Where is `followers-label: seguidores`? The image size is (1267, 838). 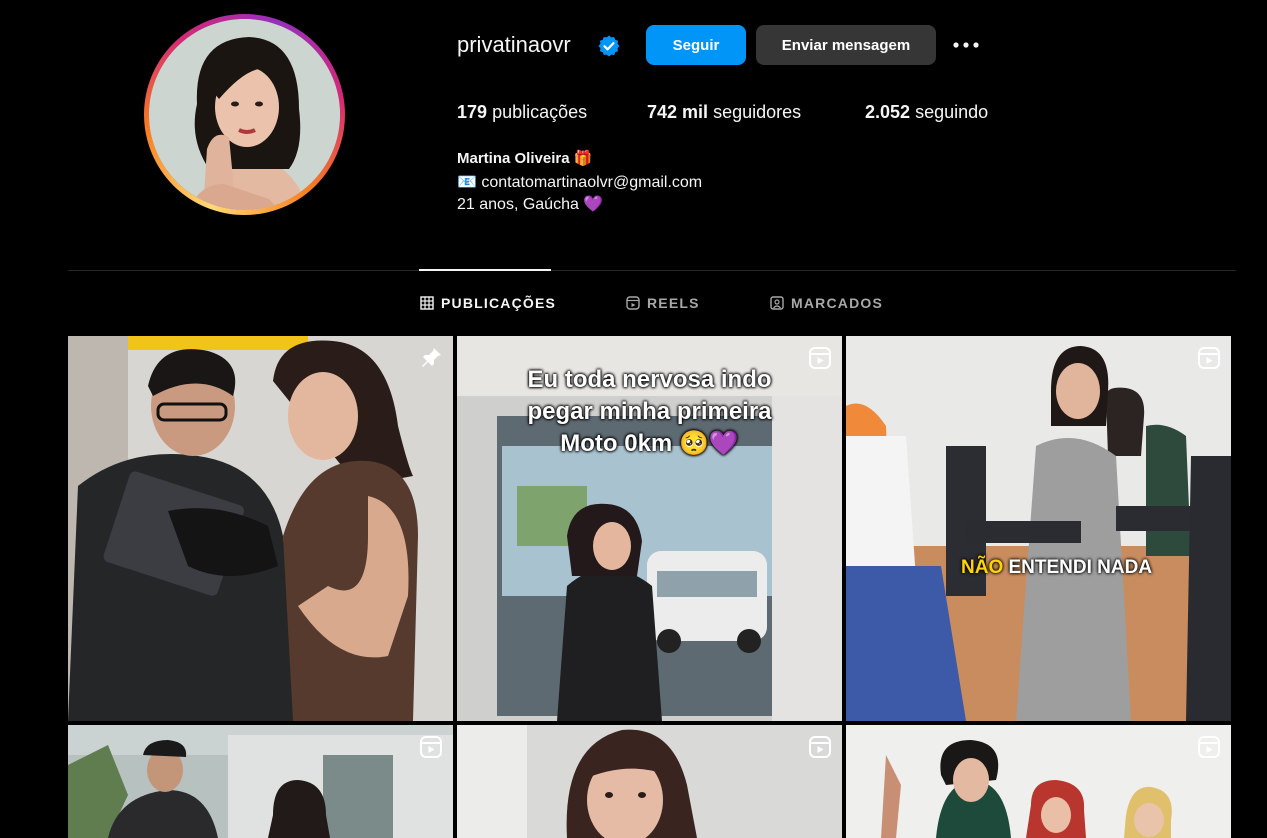
followers-label: seguidores is located at coordinates (757, 112).